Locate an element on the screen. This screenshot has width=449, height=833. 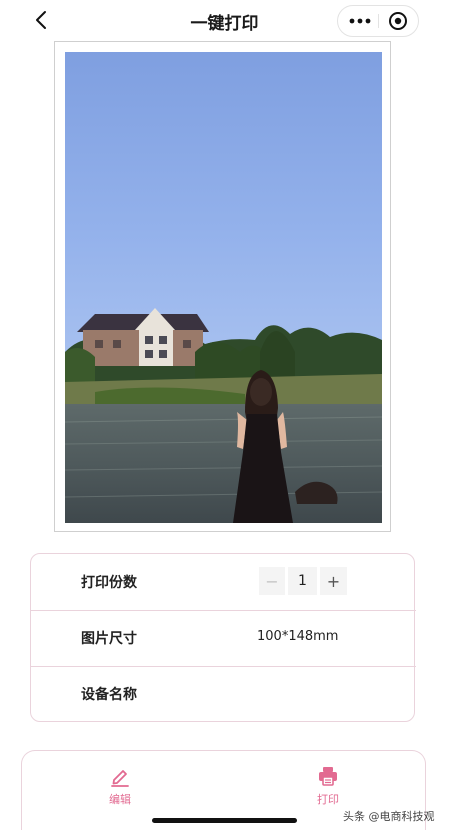
copies-stepper: − 1 + is located at coordinates (303, 581).